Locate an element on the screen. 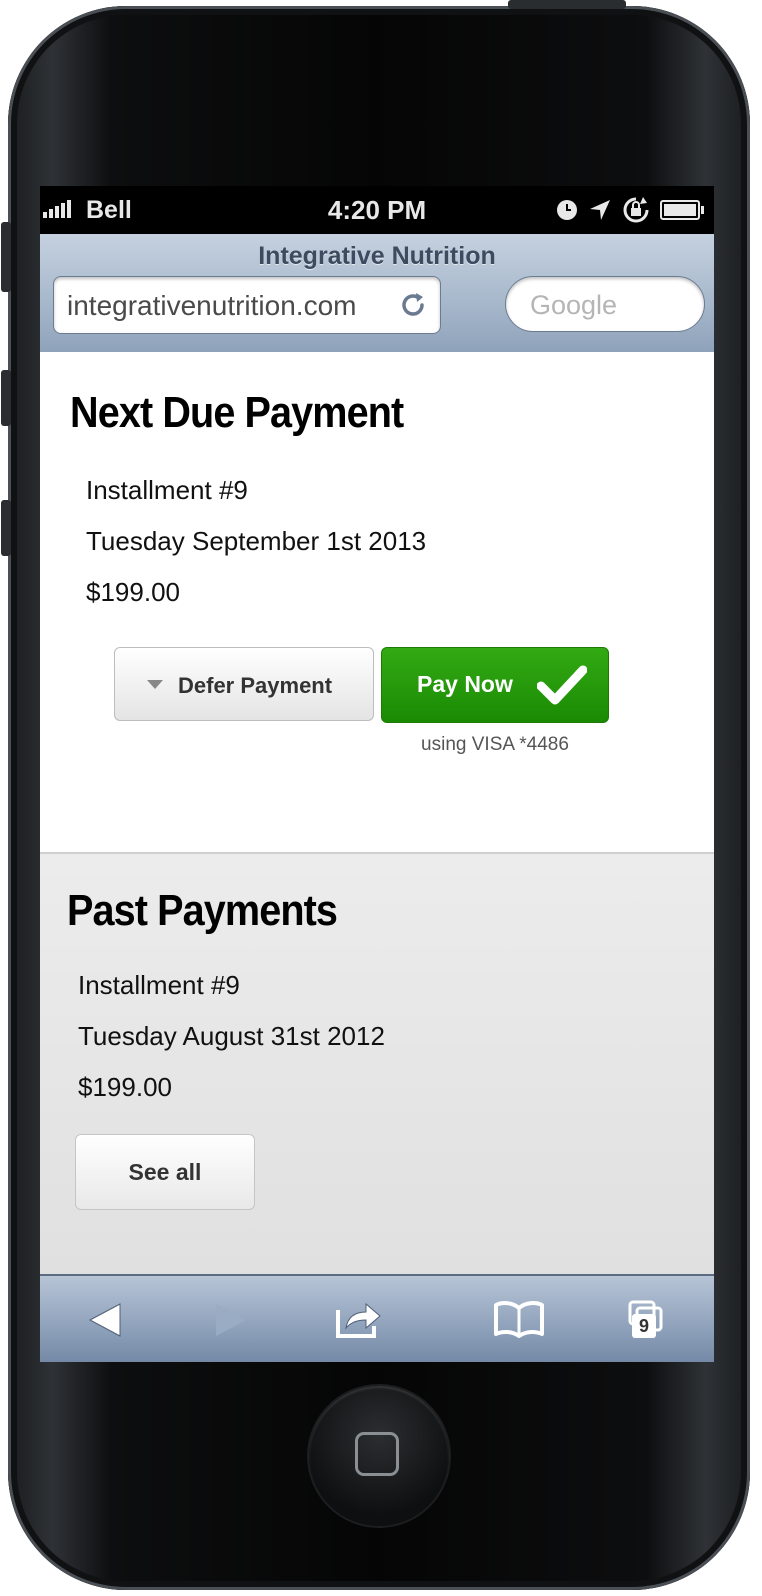 This screenshot has width=762, height=1596. browser-page-title: Integrative Nutrition is located at coordinates (377, 256).